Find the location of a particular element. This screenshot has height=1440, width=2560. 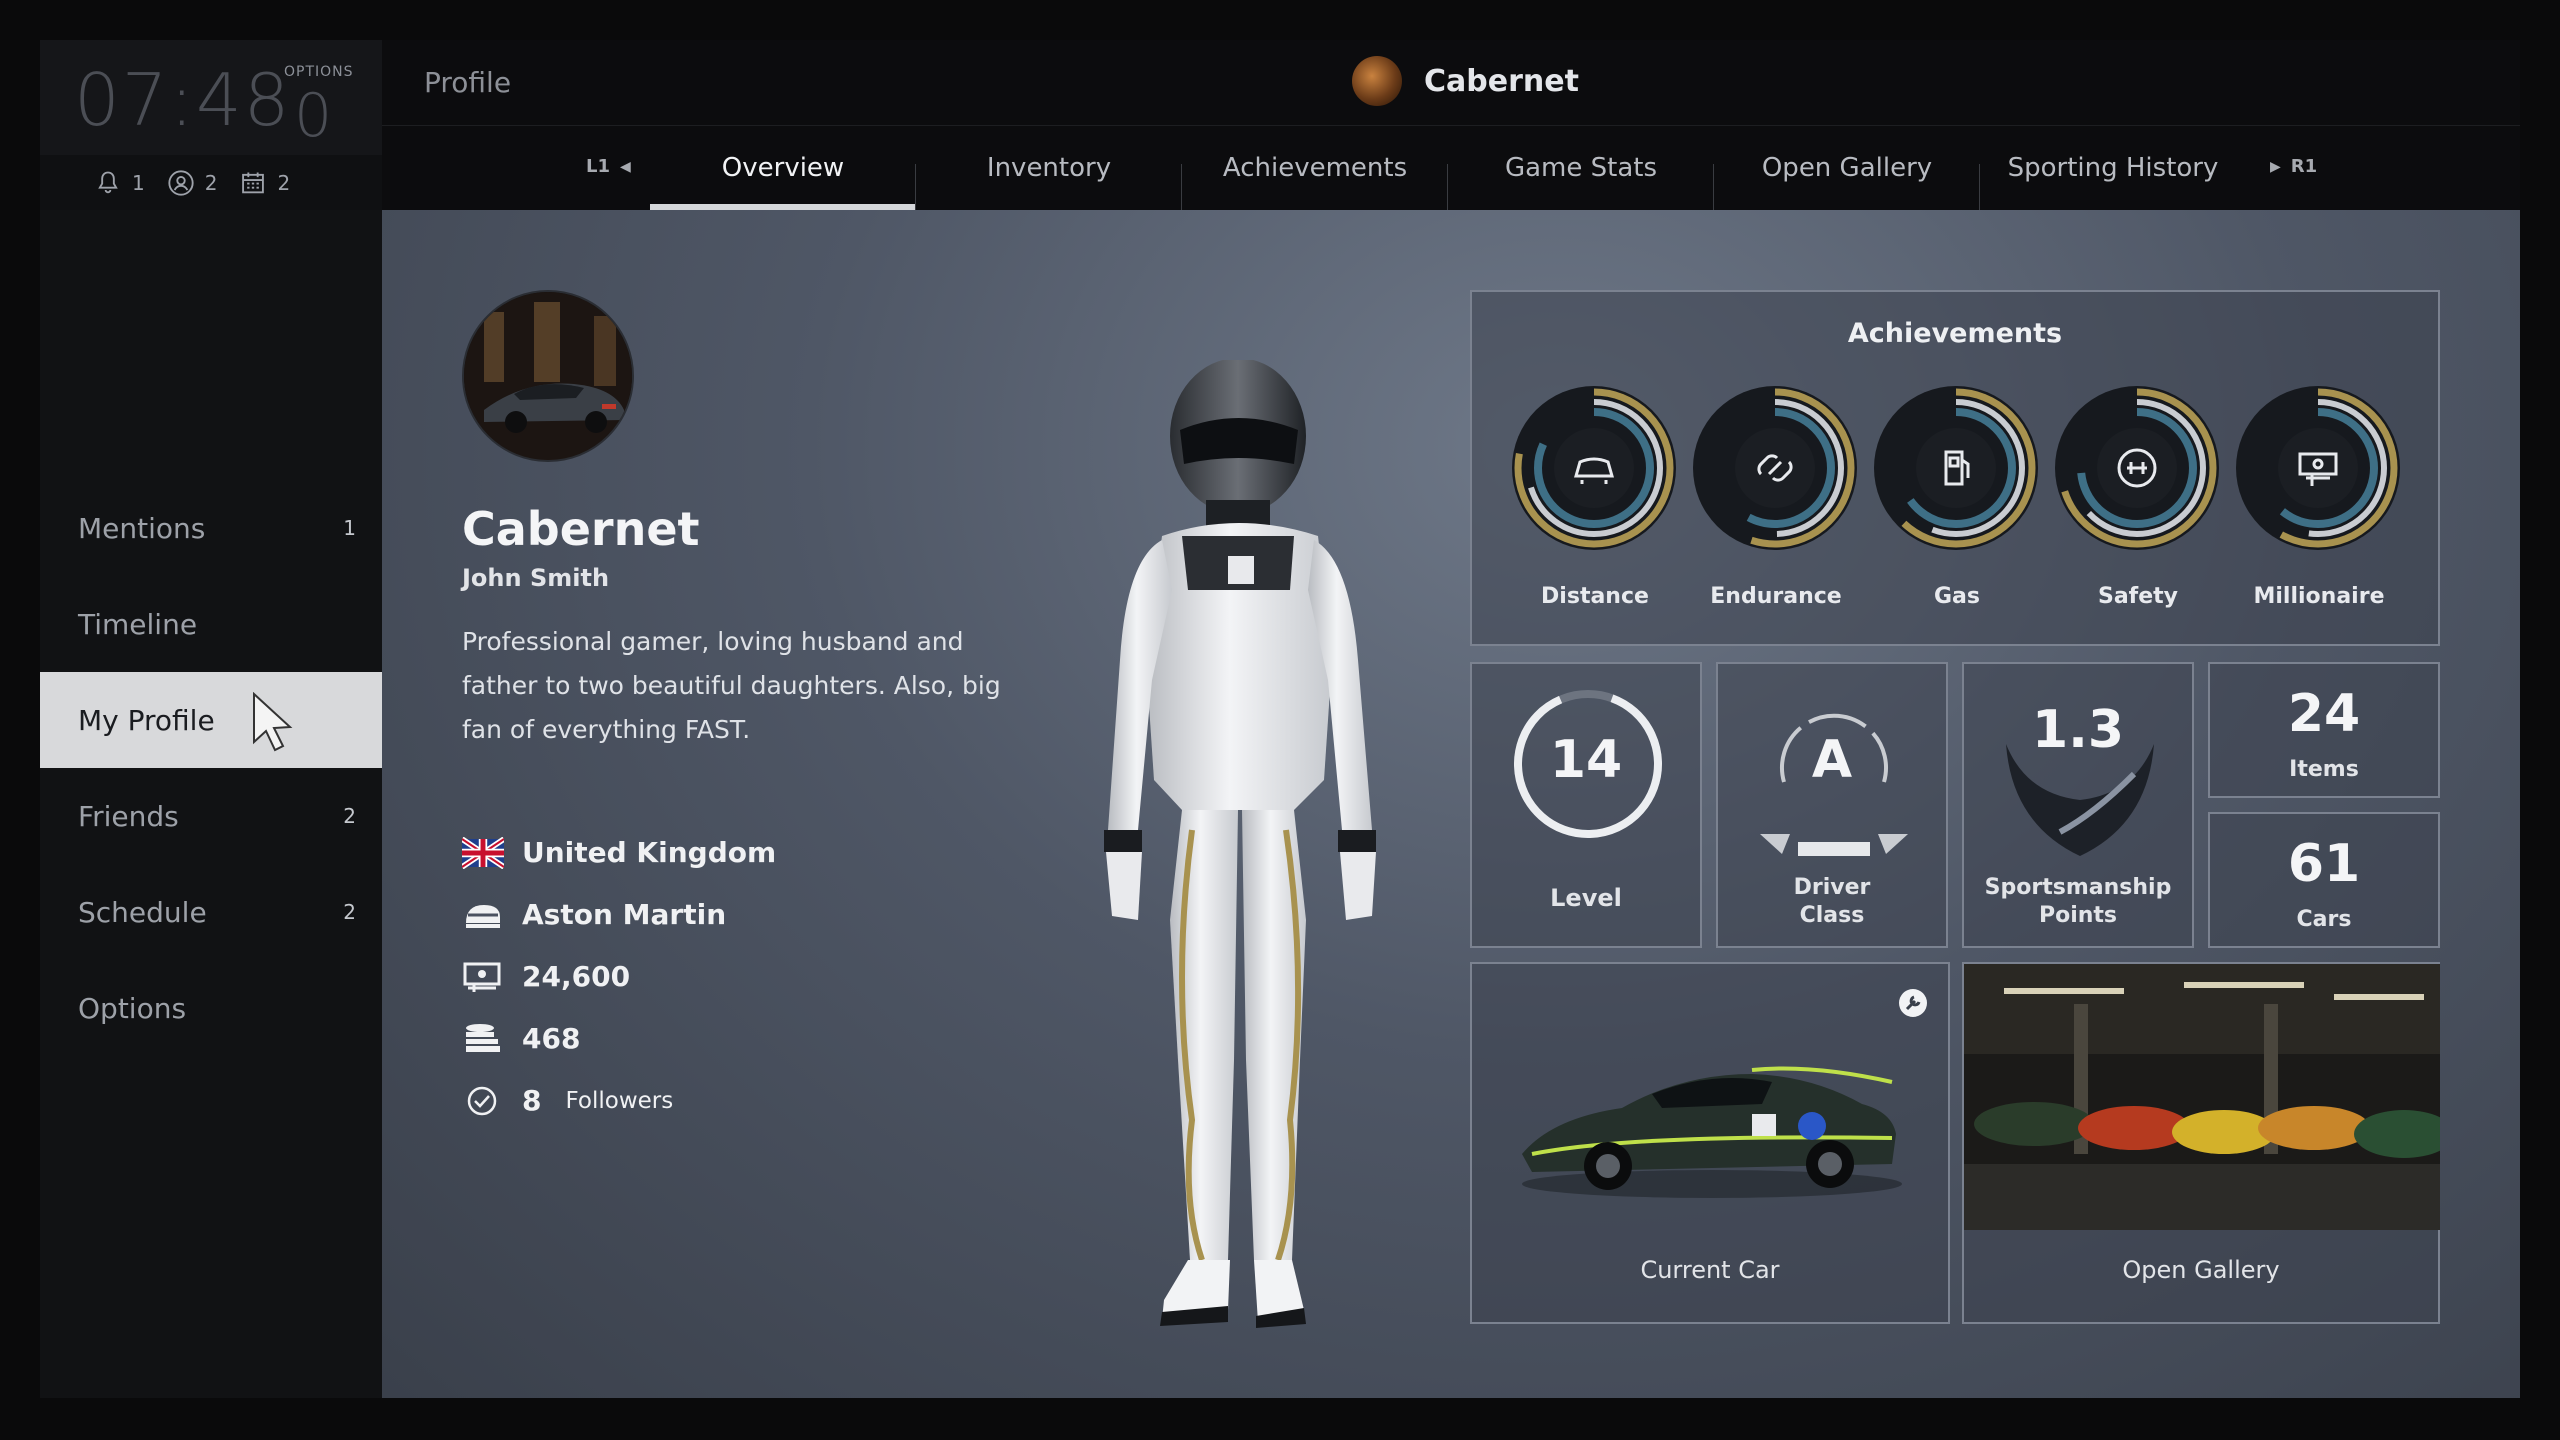

r1-label: R1 is located at coordinates (2304, 166).